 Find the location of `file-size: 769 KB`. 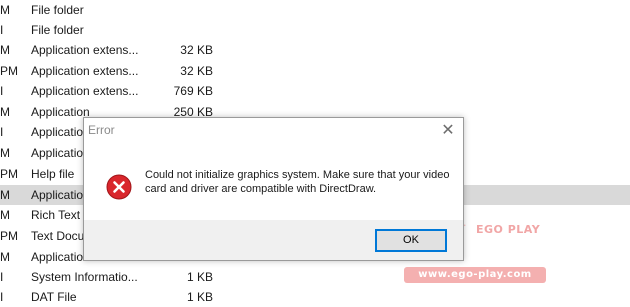

file-size: 769 KB is located at coordinates (193, 91).